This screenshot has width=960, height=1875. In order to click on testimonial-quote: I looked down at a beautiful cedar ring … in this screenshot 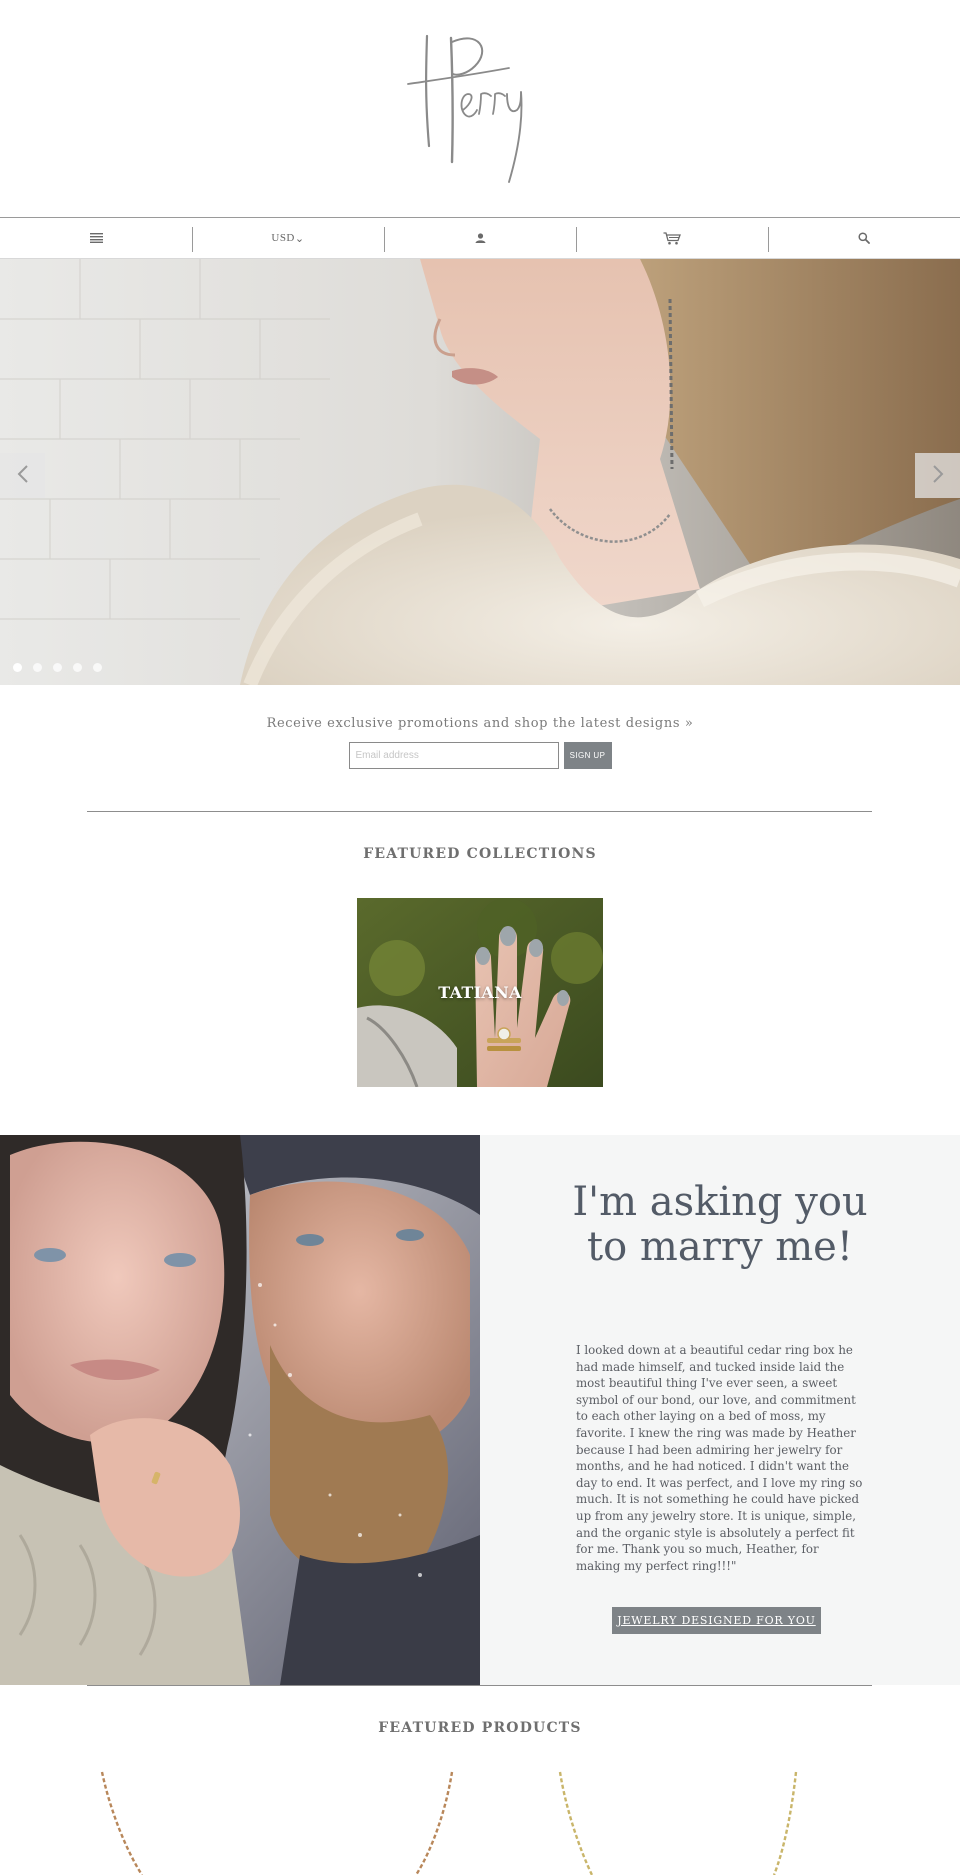, I will do `click(719, 1458)`.